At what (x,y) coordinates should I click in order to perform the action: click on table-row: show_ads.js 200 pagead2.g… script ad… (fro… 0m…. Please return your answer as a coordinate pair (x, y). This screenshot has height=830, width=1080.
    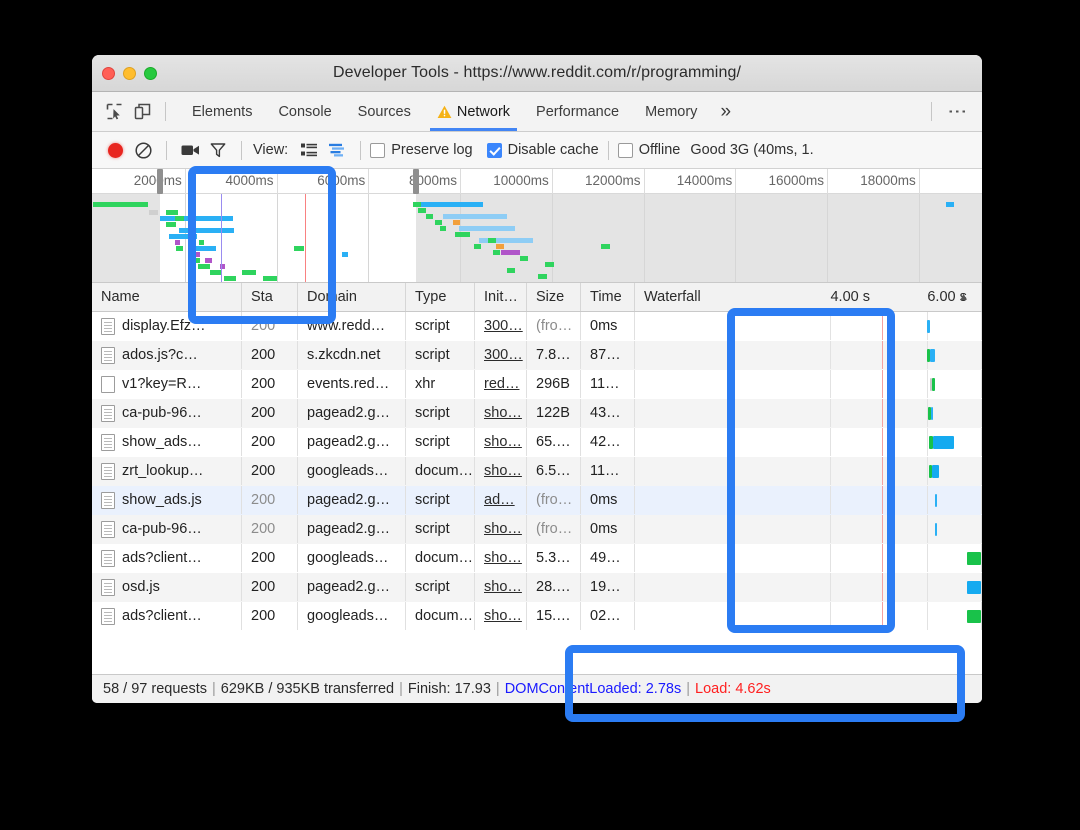
    Looking at the image, I should click on (537, 500).